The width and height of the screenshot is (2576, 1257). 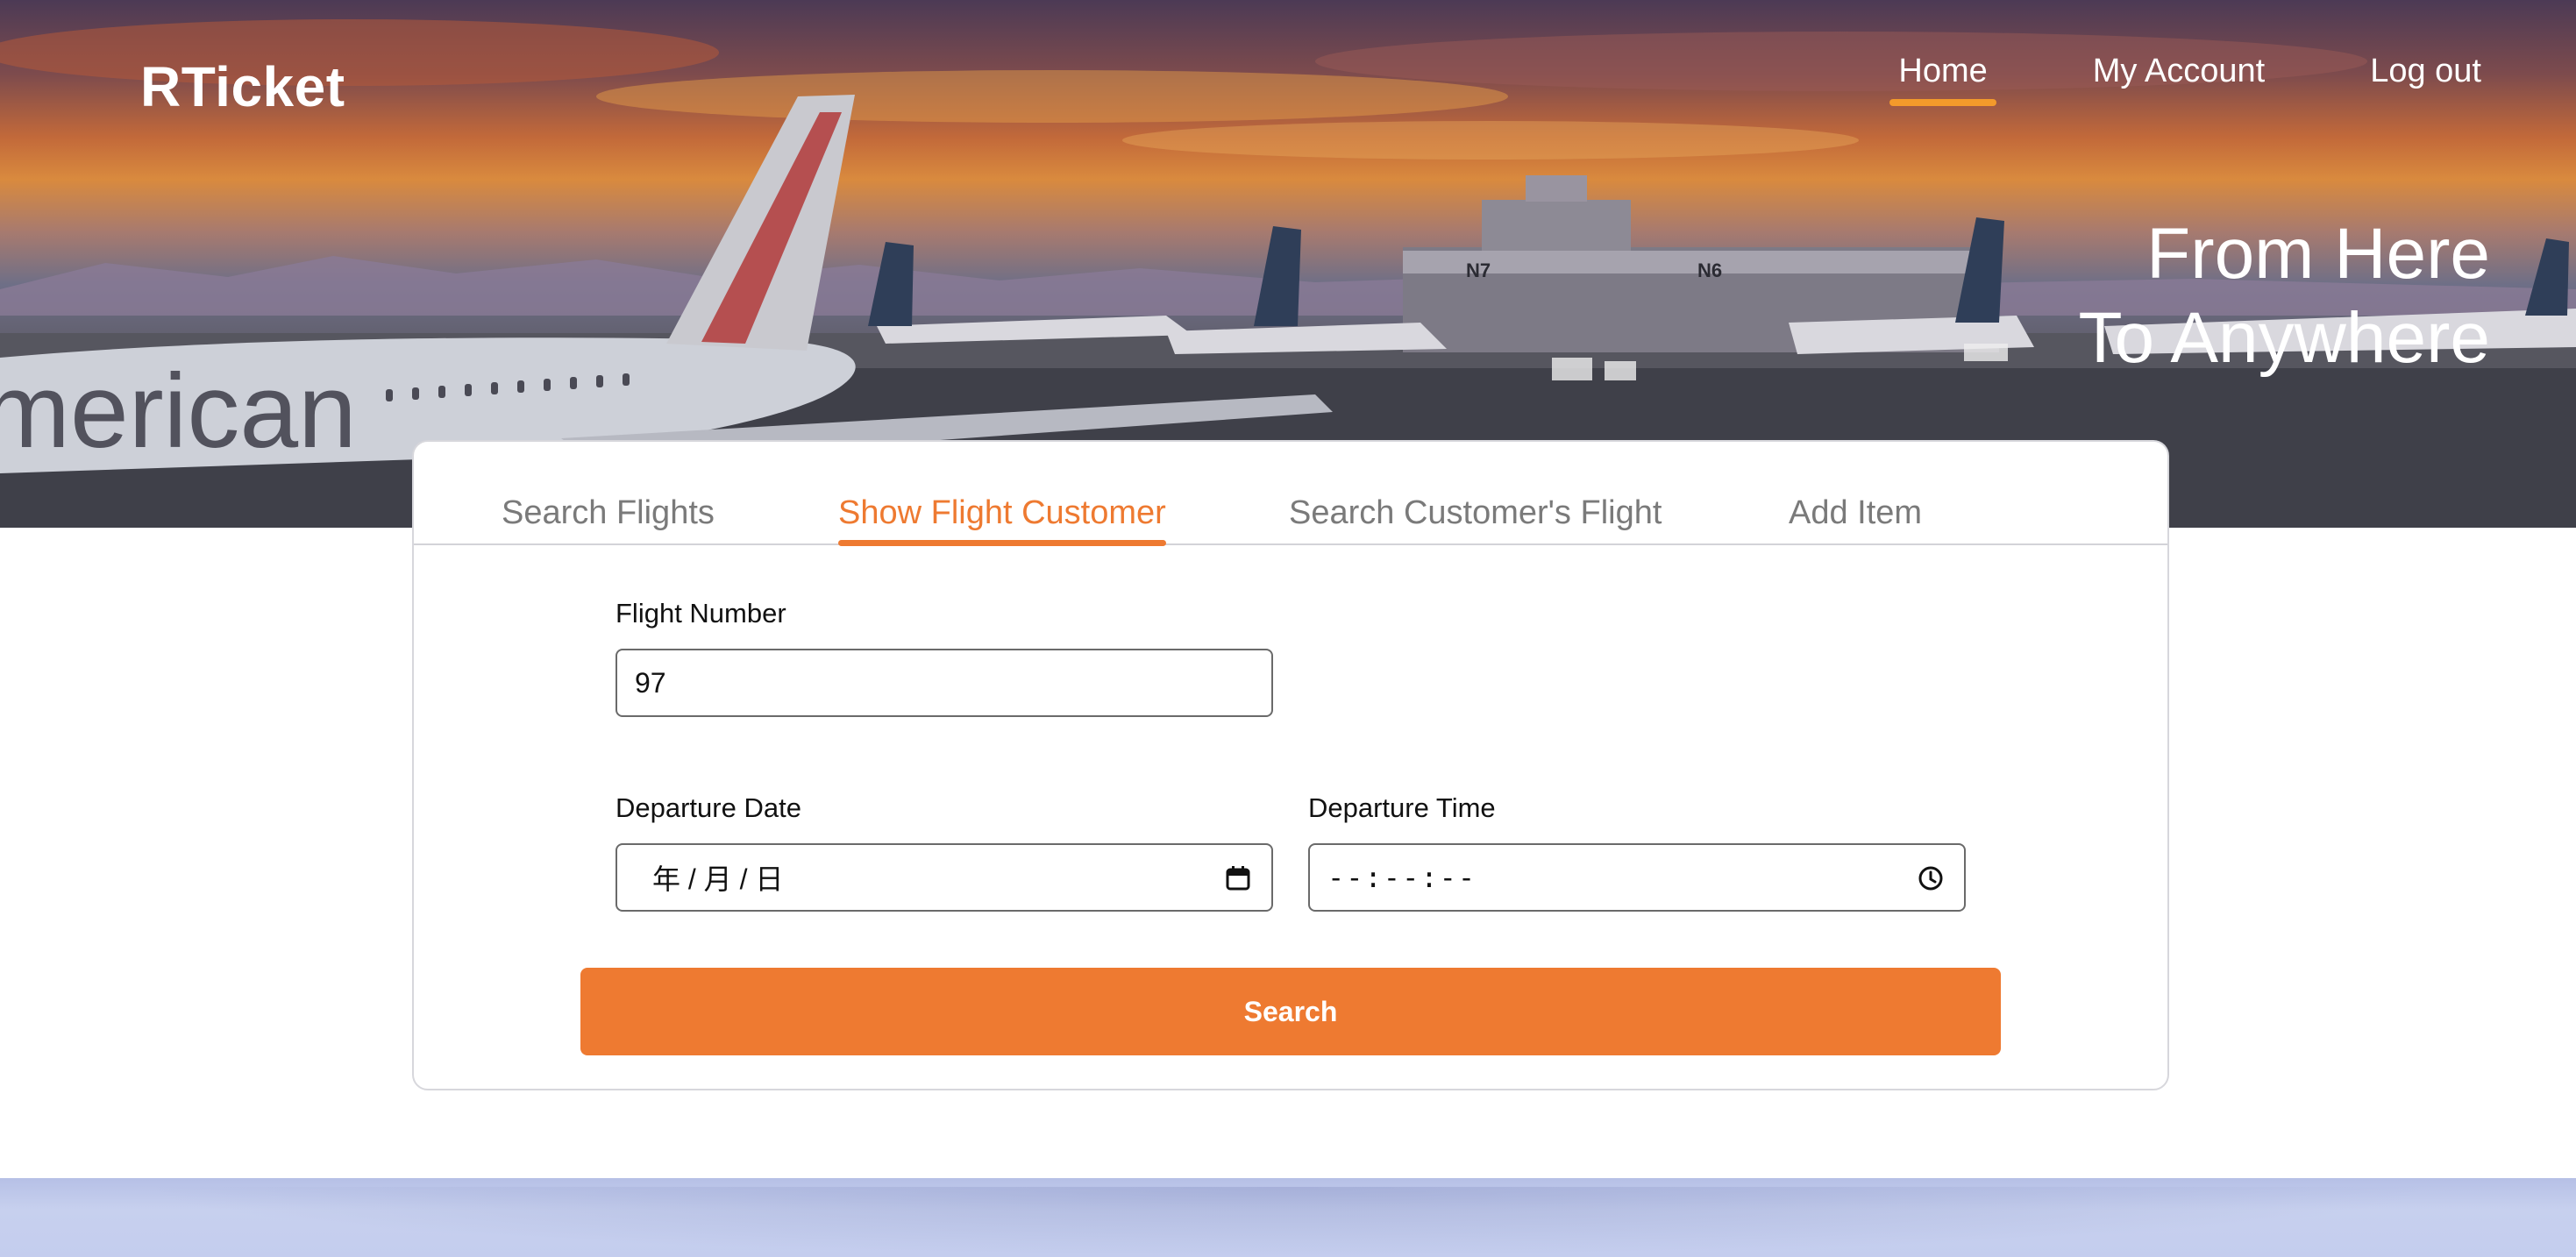 What do you see at coordinates (708, 807) in the screenshot?
I see `departure-date-label: Departure Date` at bounding box center [708, 807].